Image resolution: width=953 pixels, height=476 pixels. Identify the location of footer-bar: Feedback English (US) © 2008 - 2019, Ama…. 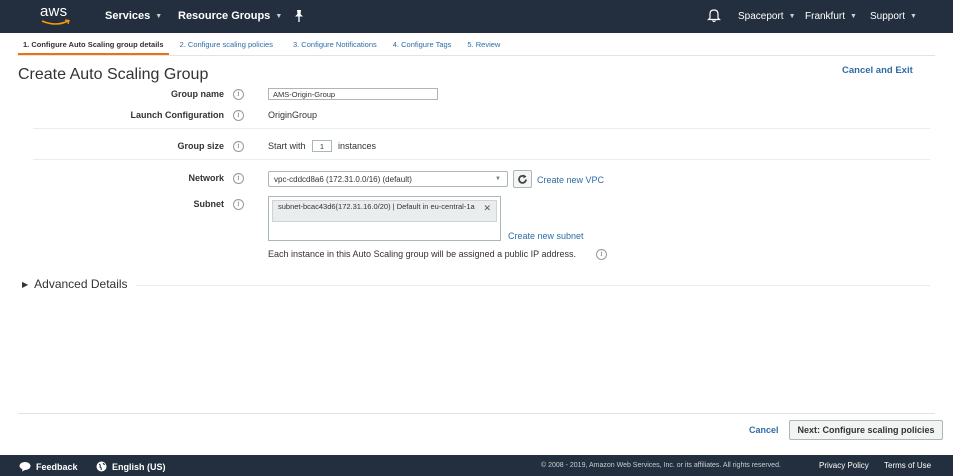
(476, 465).